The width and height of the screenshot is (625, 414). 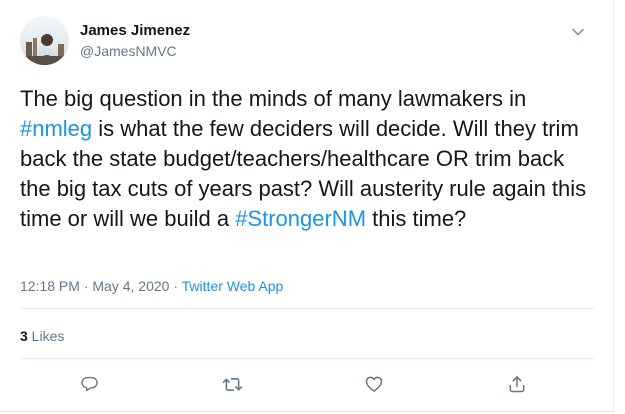 I want to click on share-button, so click(x=517, y=384).